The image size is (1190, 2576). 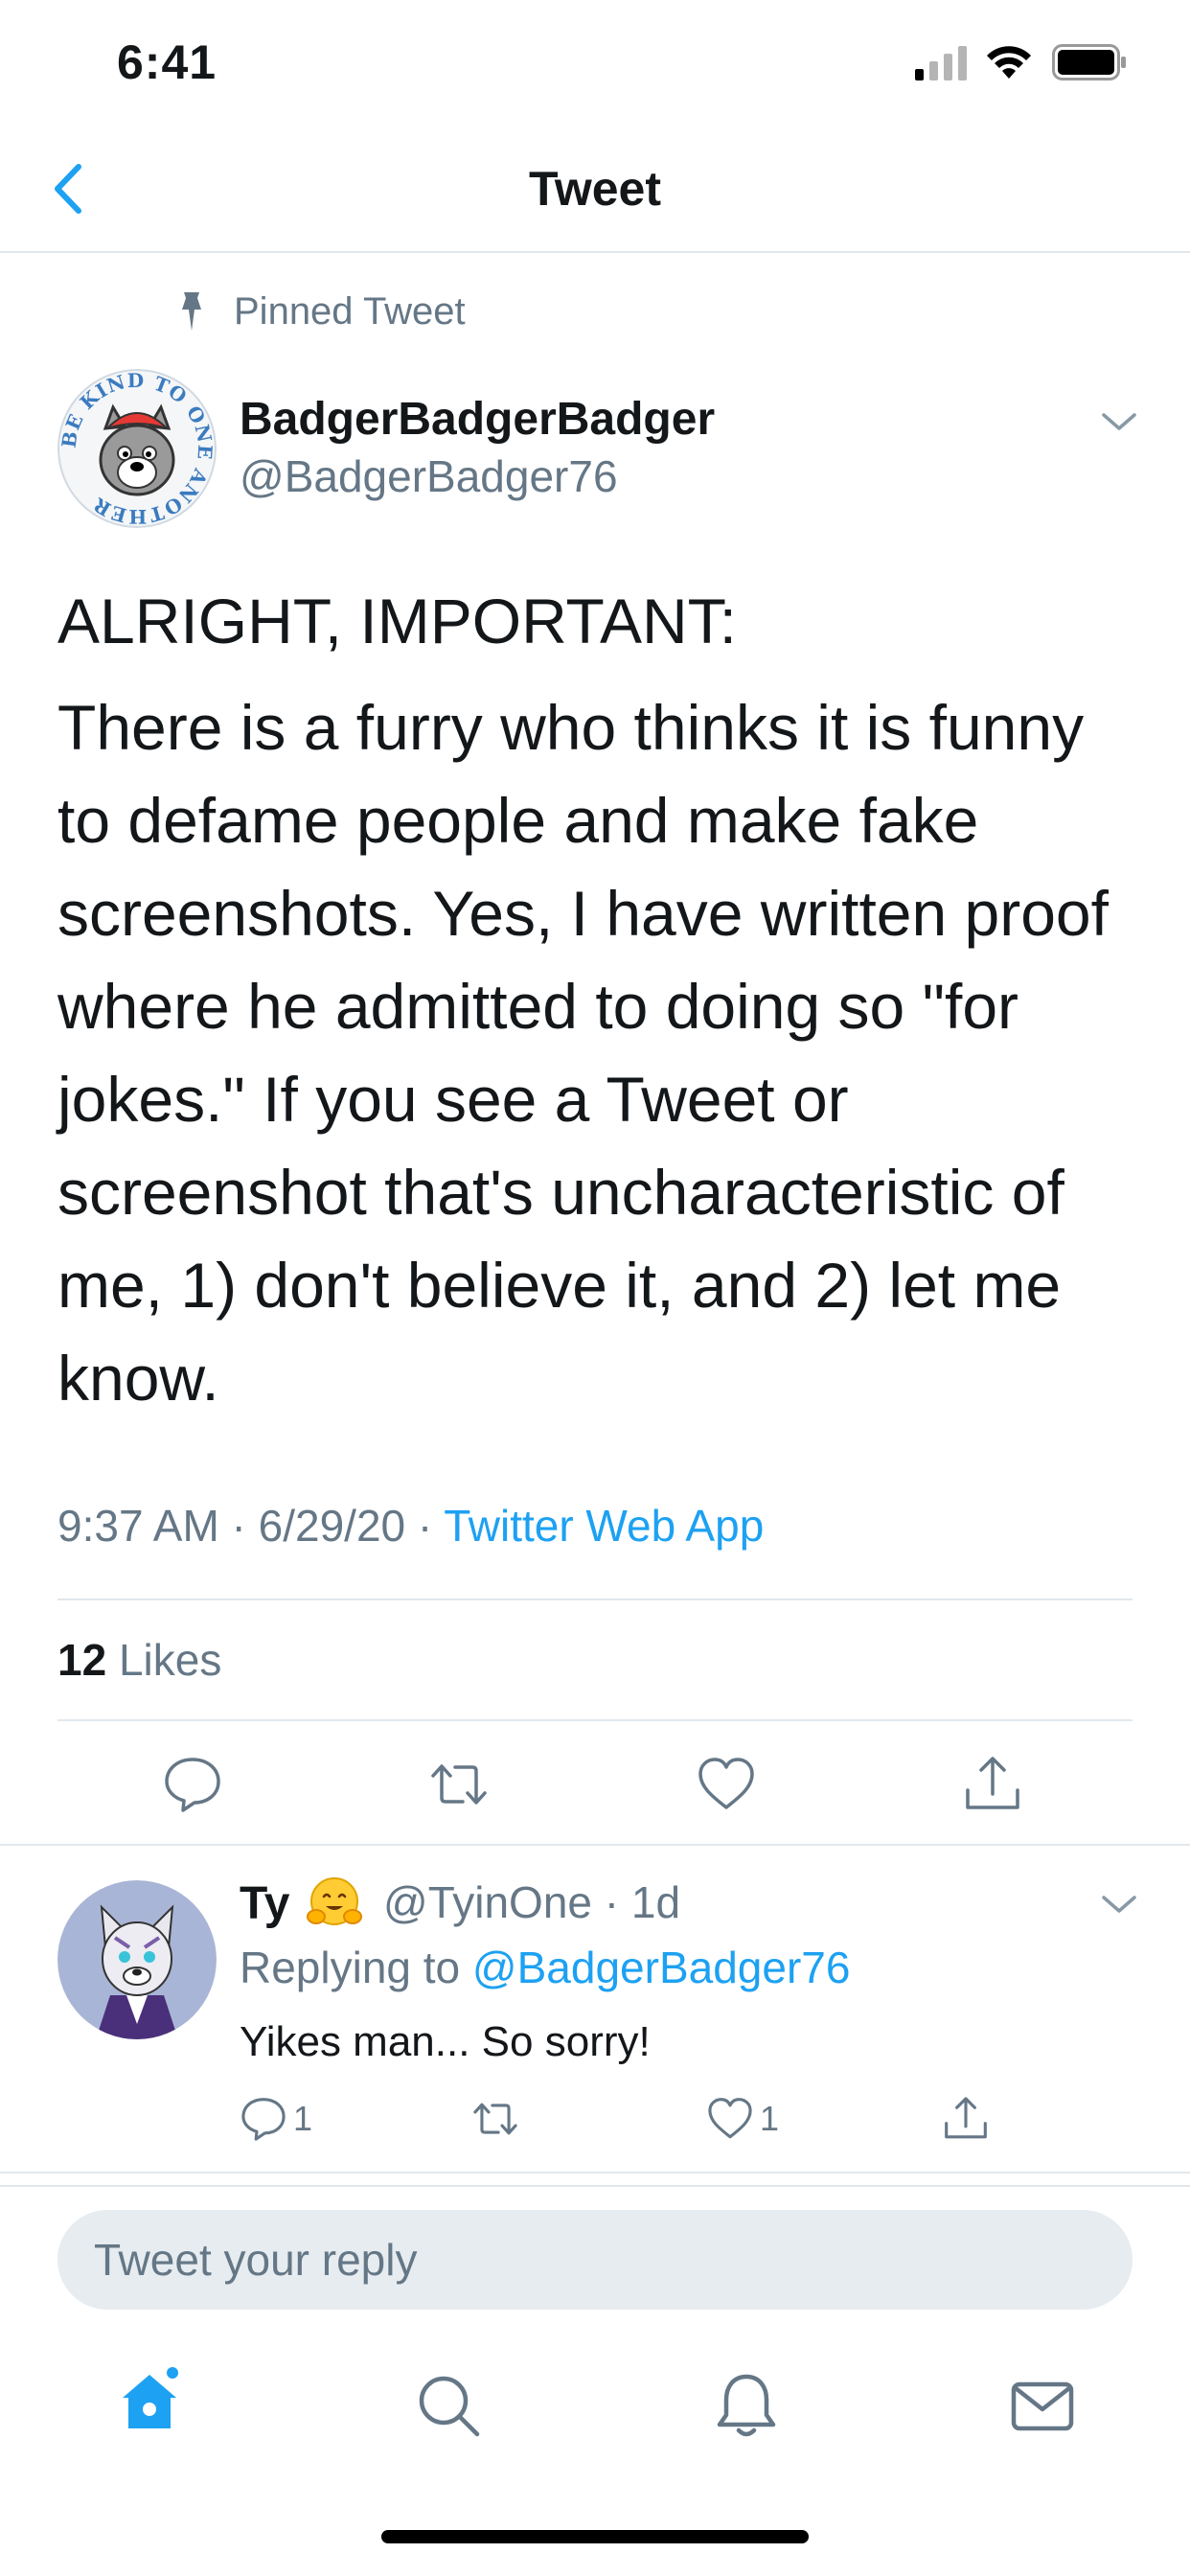 What do you see at coordinates (82, 1660) in the screenshot?
I see `likes-number: 12` at bounding box center [82, 1660].